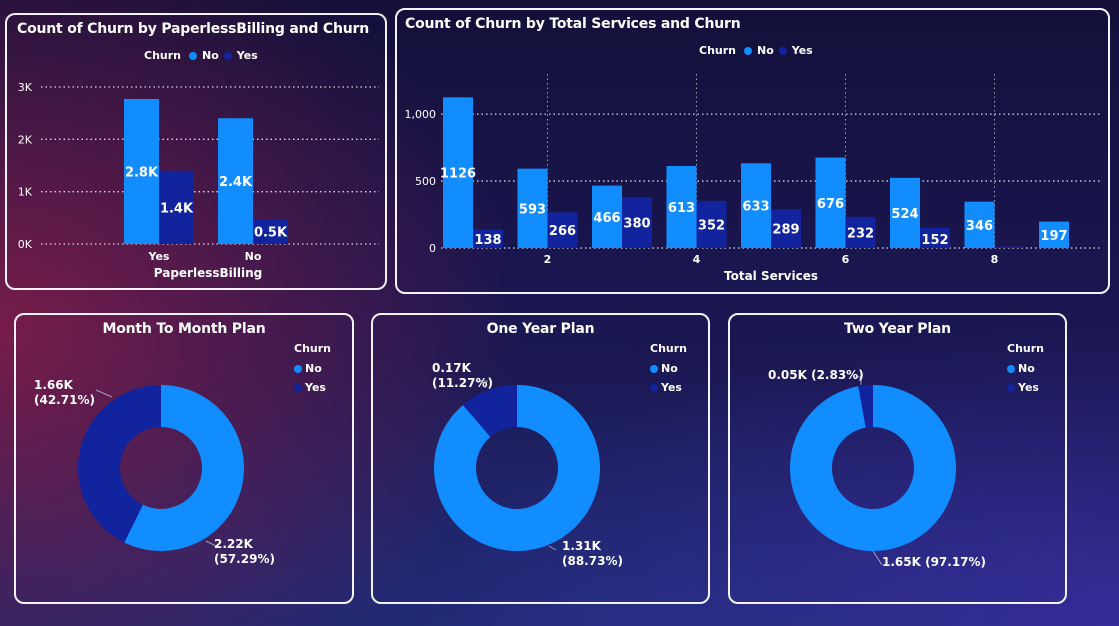 This screenshot has height=626, width=1119. I want to click on data-label: 197, so click(1053, 236).